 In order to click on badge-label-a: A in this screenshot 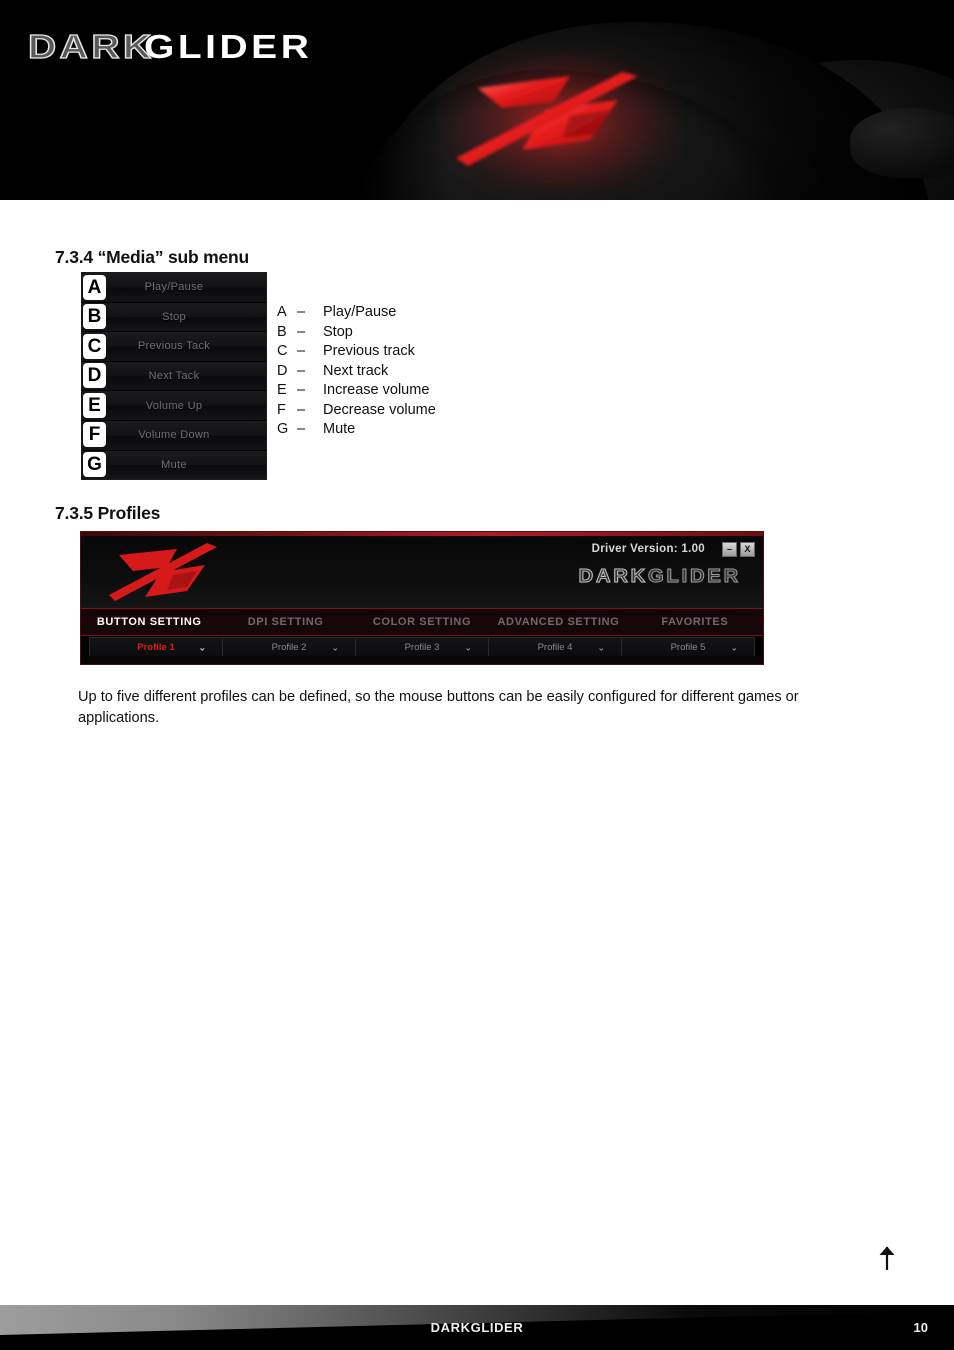, I will do `click(94, 287)`.